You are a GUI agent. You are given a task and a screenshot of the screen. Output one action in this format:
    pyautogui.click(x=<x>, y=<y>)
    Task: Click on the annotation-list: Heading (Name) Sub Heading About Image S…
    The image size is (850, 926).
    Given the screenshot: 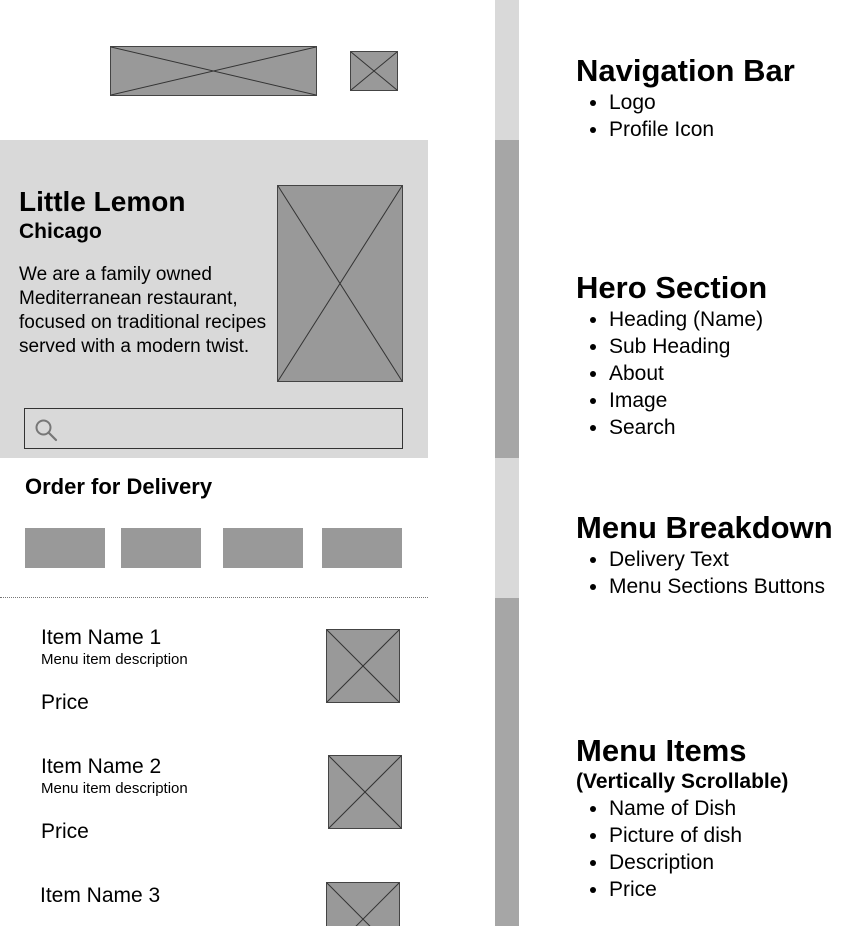 What is the action you would take?
    pyautogui.click(x=671, y=373)
    